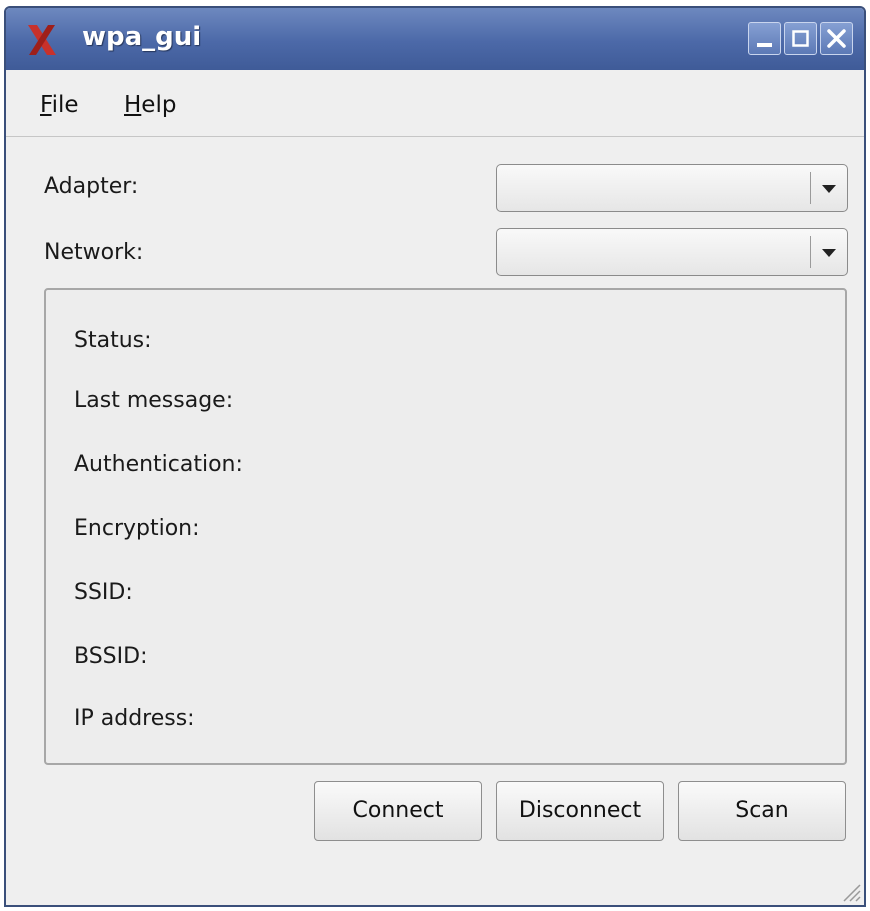  I want to click on network-label: Network:, so click(94, 252).